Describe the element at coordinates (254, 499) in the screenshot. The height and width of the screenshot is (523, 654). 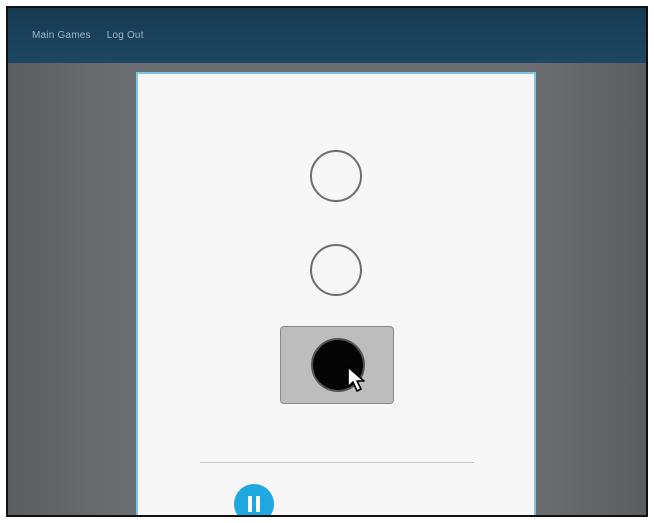
I see `pause-button` at that location.